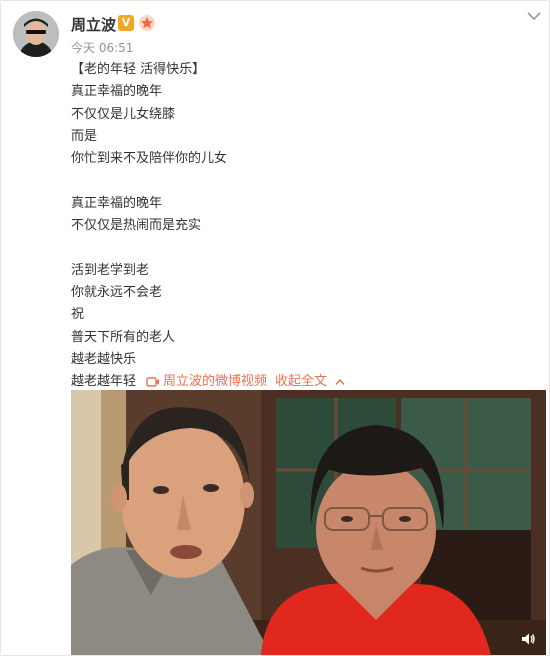 This screenshot has height=656, width=550. Describe the element at coordinates (138, 69) in the screenshot. I see `post-line: 【老的年轻 活得快乐】` at that location.